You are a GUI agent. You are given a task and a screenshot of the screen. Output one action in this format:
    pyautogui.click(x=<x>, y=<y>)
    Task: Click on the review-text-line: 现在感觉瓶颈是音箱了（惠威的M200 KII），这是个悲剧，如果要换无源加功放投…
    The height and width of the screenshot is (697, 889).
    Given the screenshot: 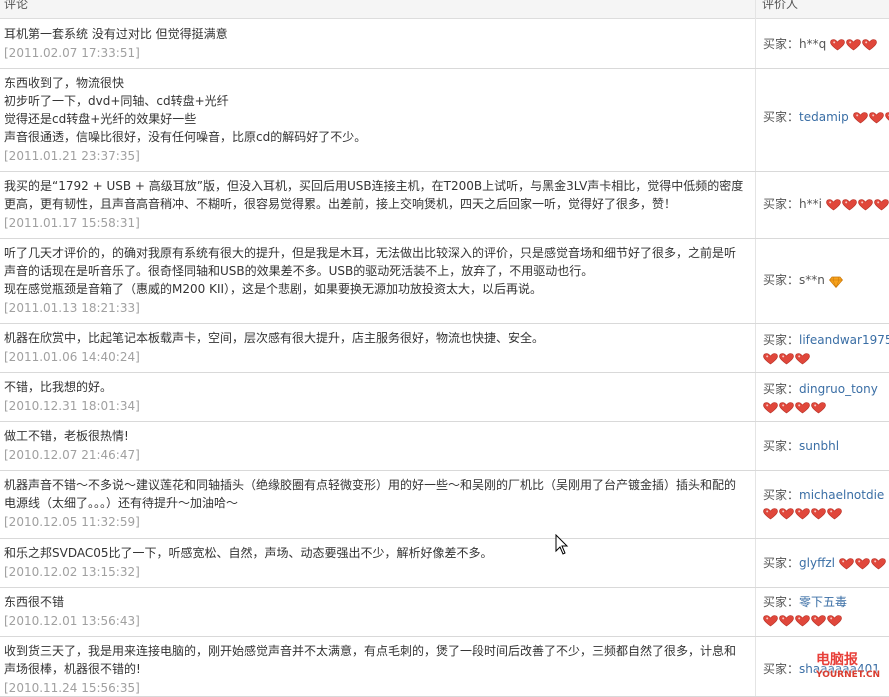 What is the action you would take?
    pyautogui.click(x=273, y=289)
    